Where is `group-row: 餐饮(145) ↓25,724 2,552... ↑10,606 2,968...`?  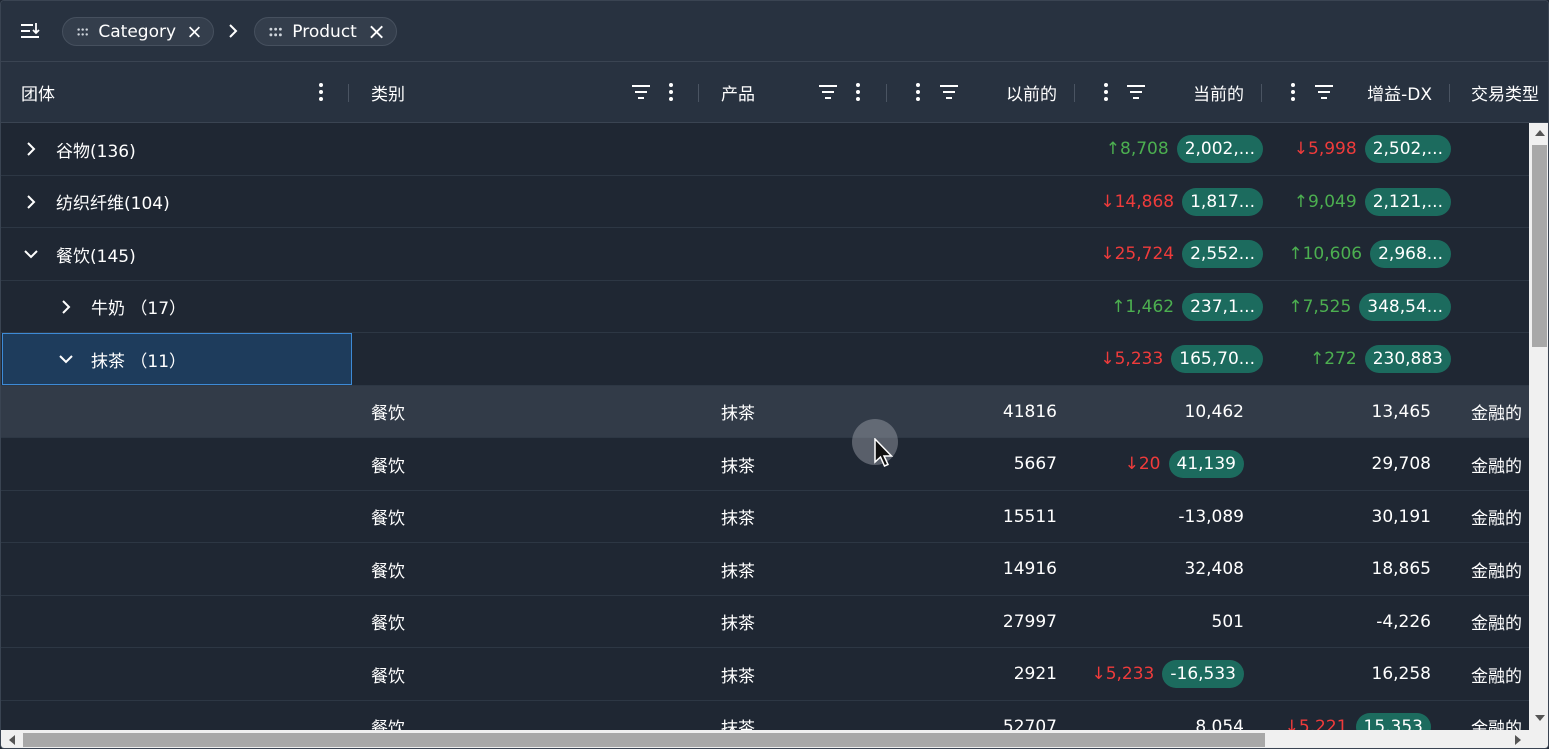
group-row: 餐饮(145) ↓25,724 2,552... ↑10,606 2,968... is located at coordinates (765, 254).